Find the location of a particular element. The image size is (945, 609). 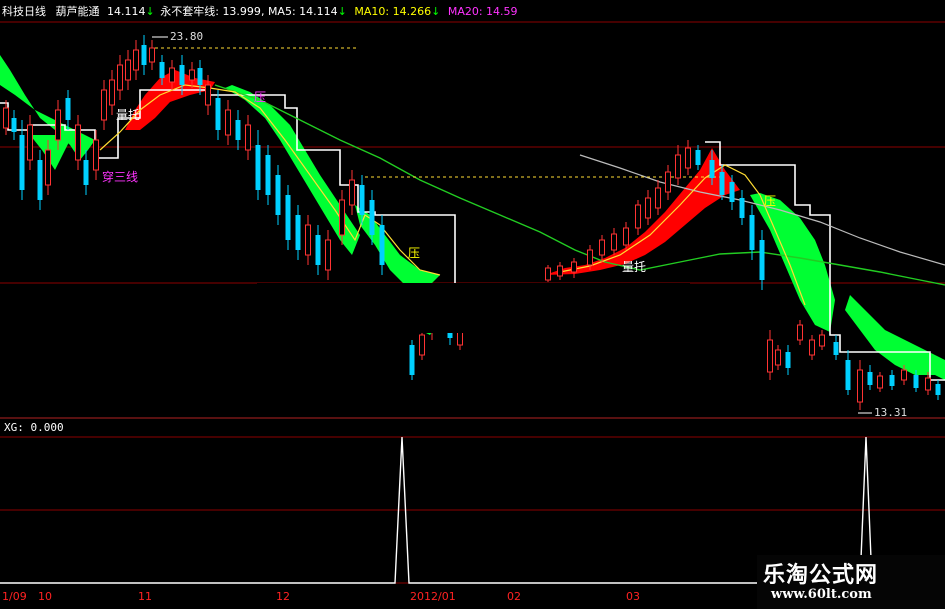

chuan-san-xian-label: 穿三线 is located at coordinates (120, 177).